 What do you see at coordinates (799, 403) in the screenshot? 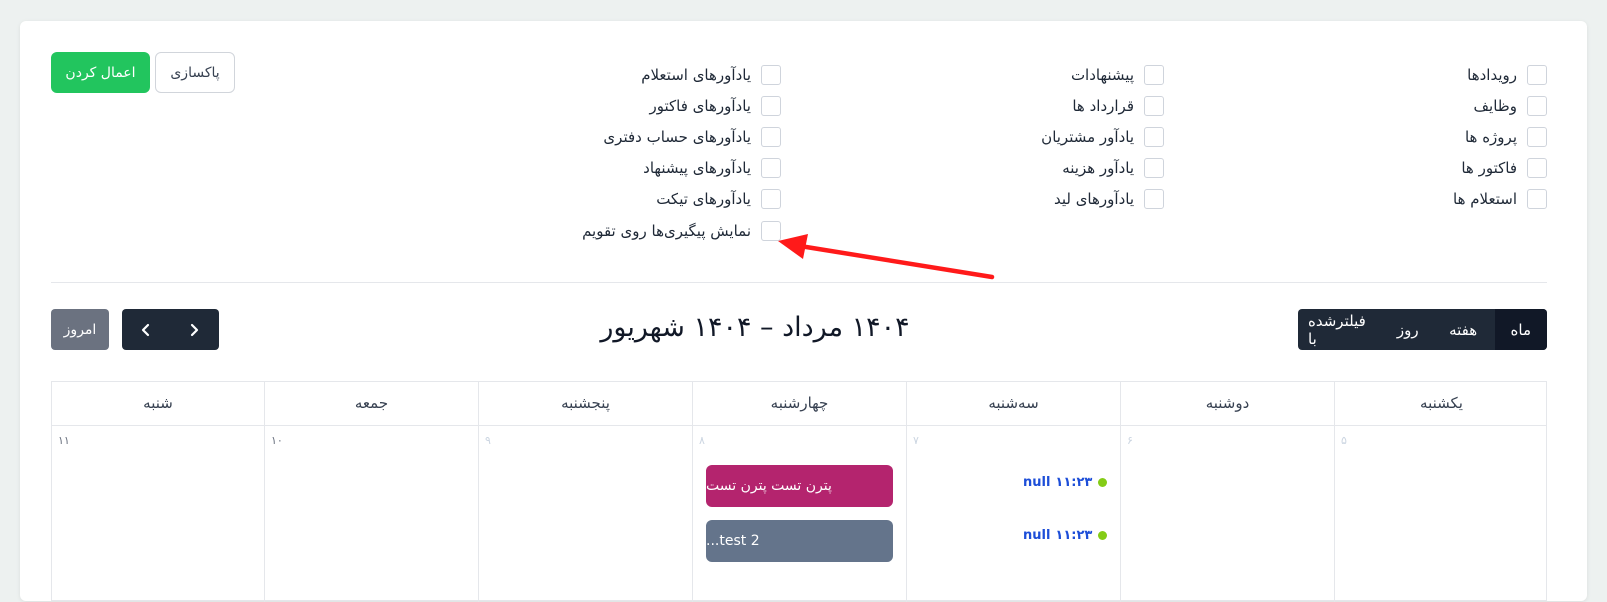
I see `weekday-header: چهارشنبه` at bounding box center [799, 403].